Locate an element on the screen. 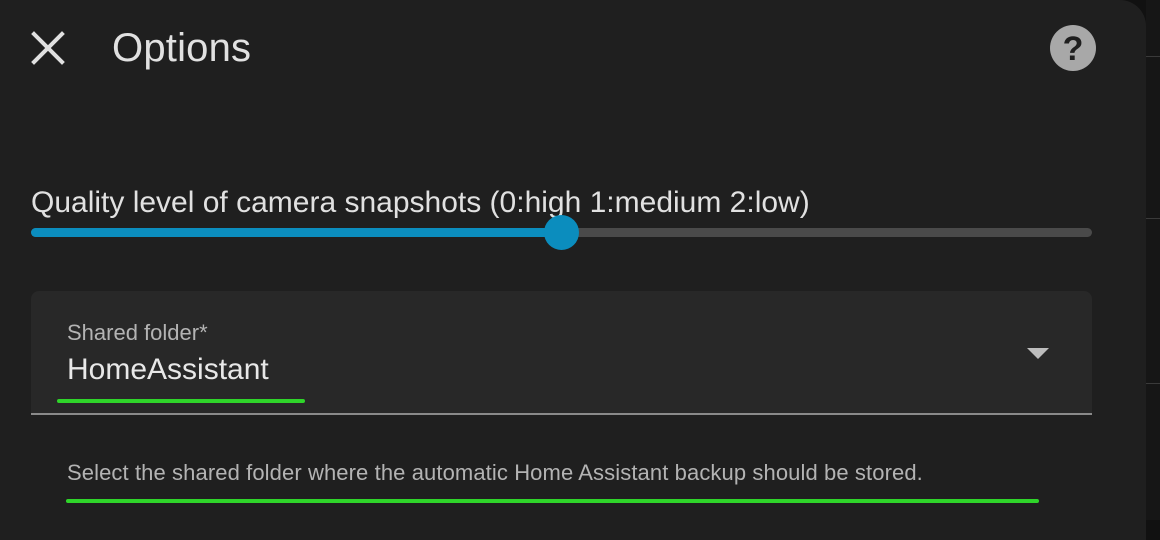  close-icon is located at coordinates (48, 48).